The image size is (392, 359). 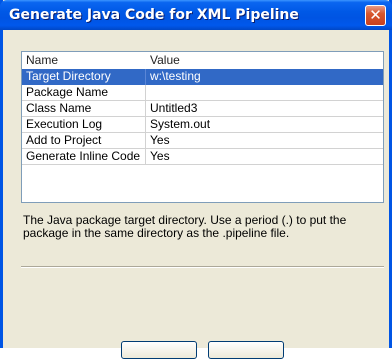 I want to click on cancel-button, so click(x=246, y=350).